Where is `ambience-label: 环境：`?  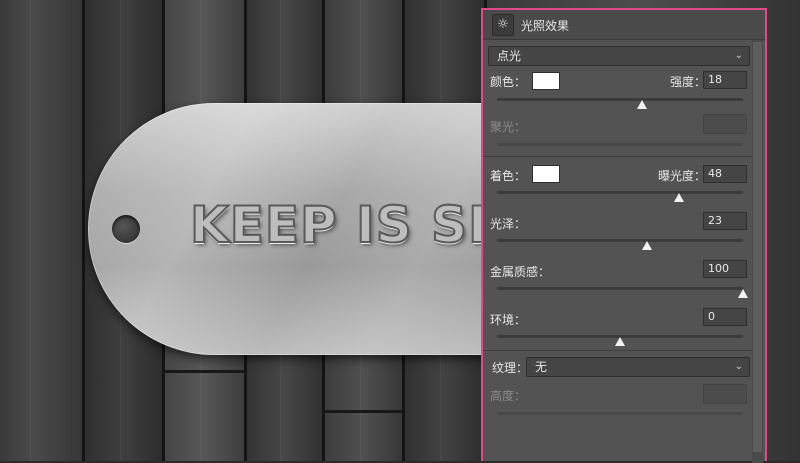
ambience-label: 环境： is located at coordinates (508, 320).